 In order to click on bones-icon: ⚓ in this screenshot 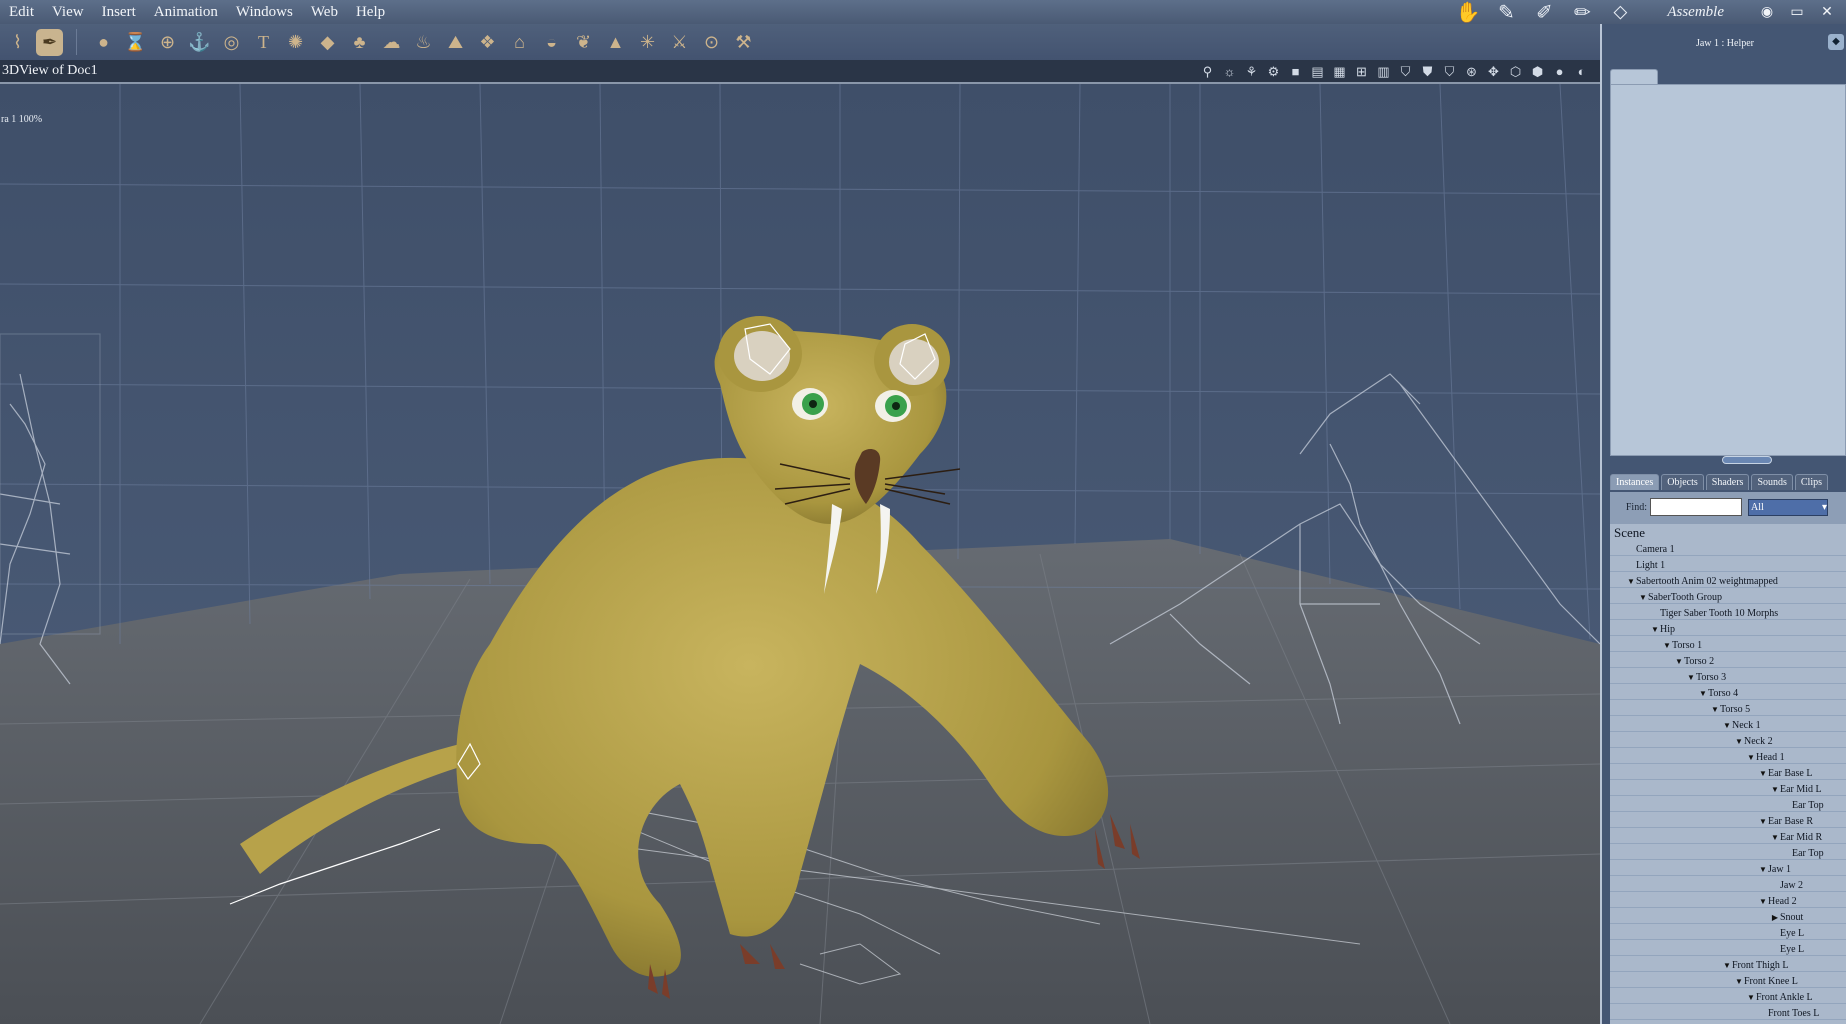, I will do `click(199, 42)`.